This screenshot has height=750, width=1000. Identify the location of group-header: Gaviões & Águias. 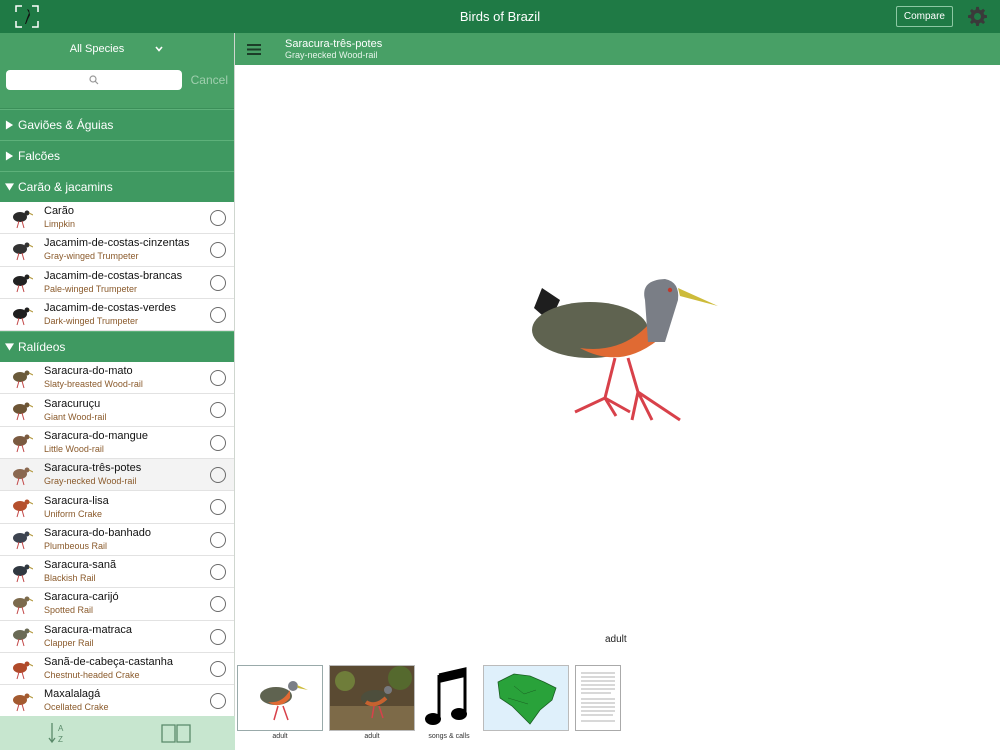
(117, 124).